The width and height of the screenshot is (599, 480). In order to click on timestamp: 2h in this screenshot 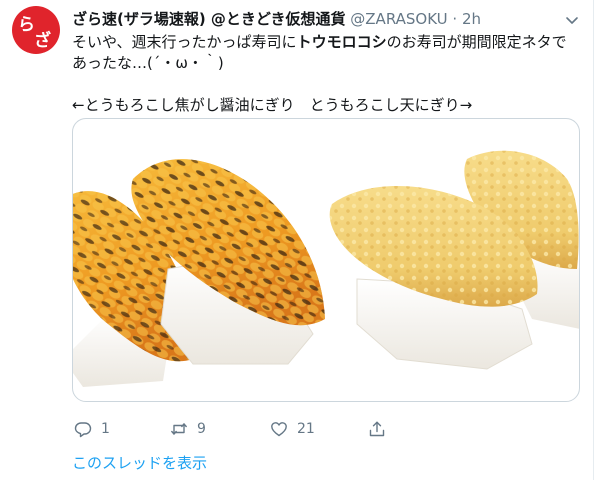, I will do `click(471, 19)`.